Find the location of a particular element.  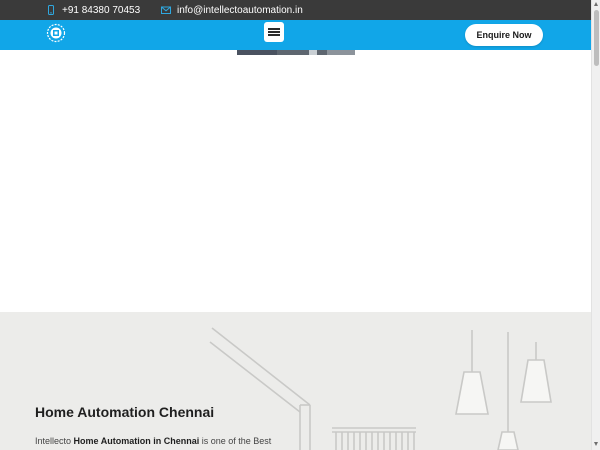

hamburger-menu-icon is located at coordinates (274, 29).